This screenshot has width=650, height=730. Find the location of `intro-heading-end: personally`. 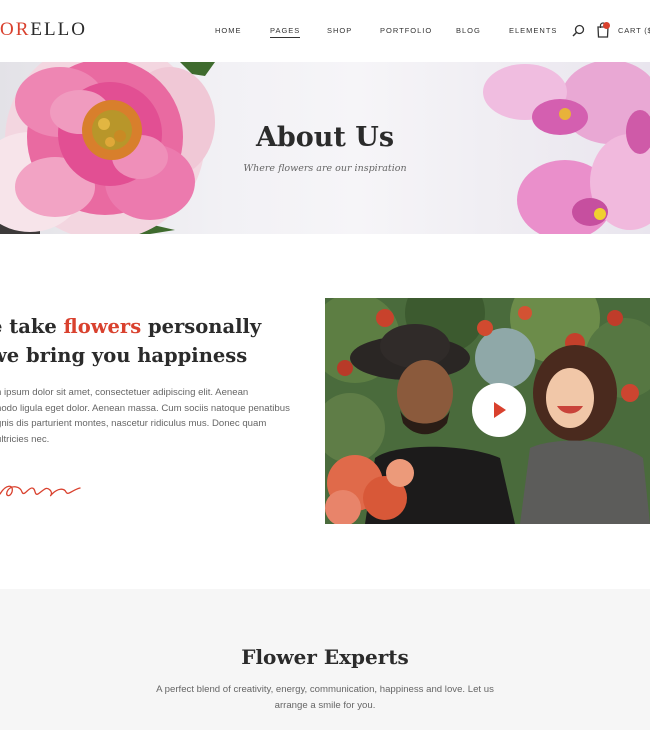

intro-heading-end: personally is located at coordinates (201, 326).